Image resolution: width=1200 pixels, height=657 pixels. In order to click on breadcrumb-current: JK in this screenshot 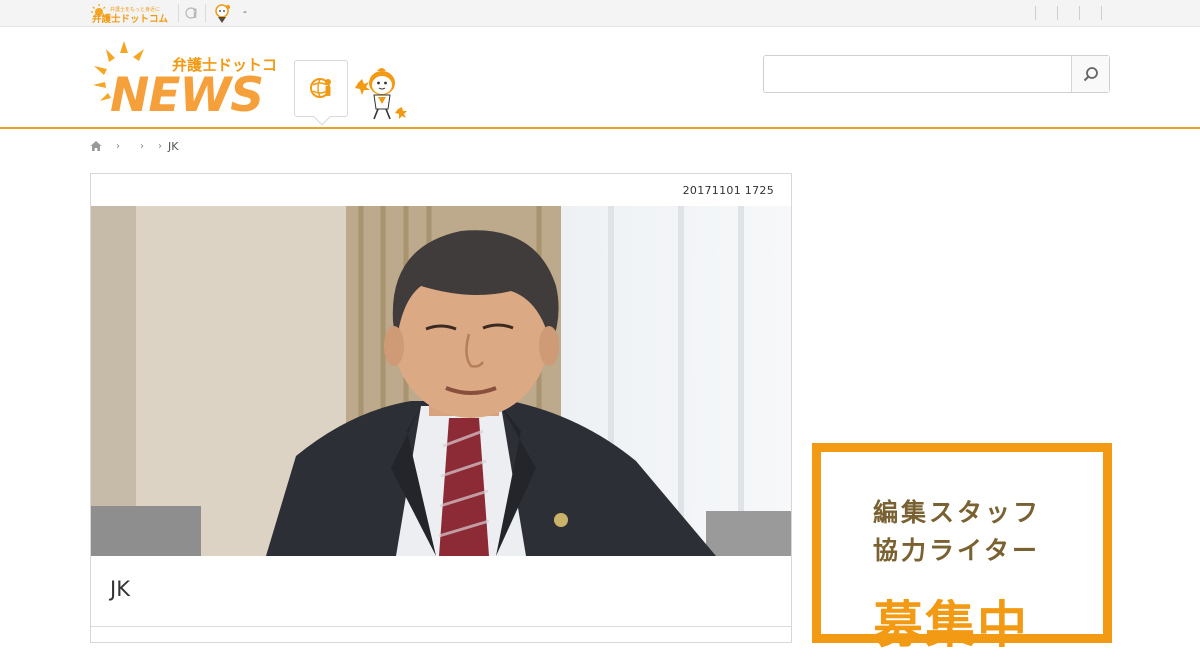, I will do `click(173, 146)`.